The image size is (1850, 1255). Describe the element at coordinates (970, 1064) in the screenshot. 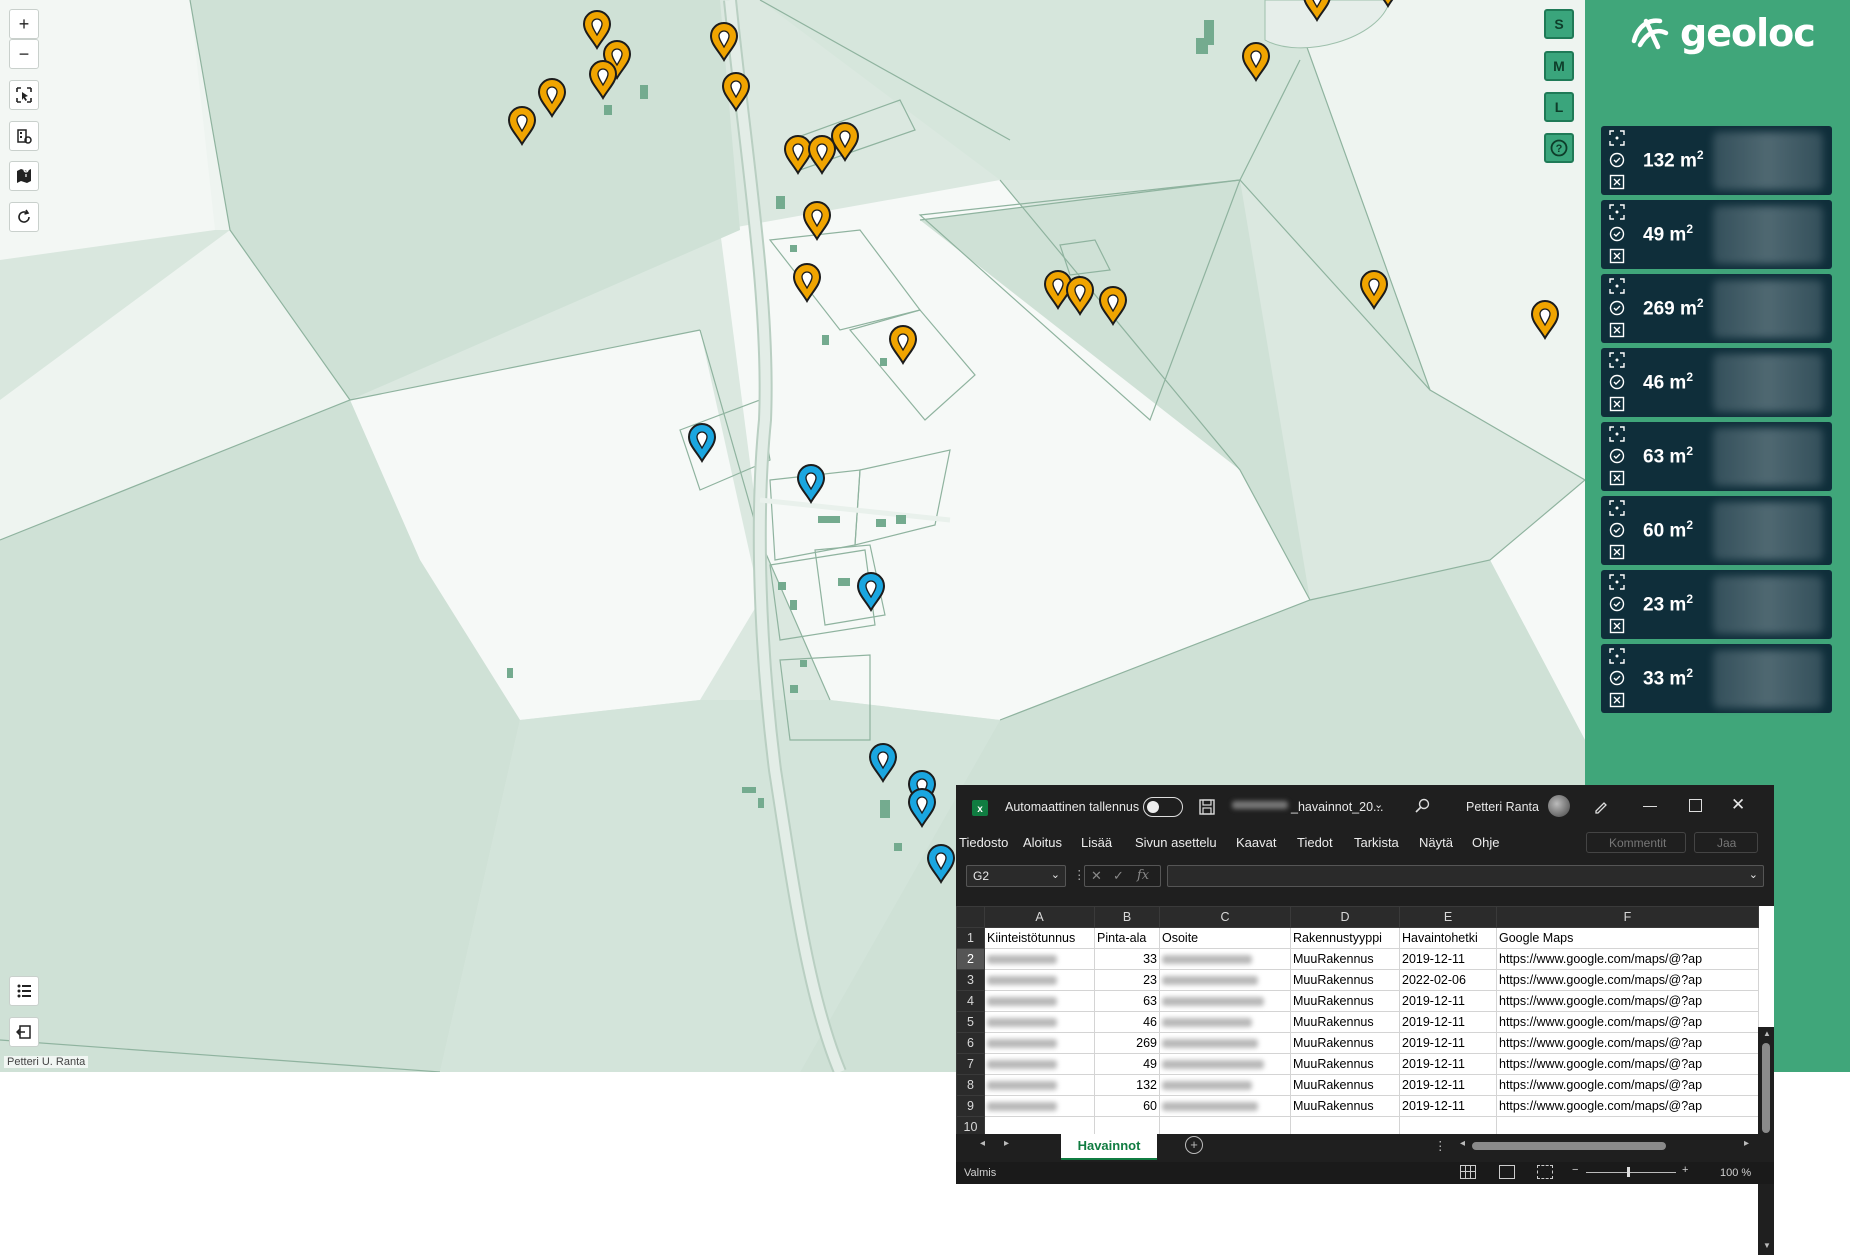

I see `row-number: 7` at that location.